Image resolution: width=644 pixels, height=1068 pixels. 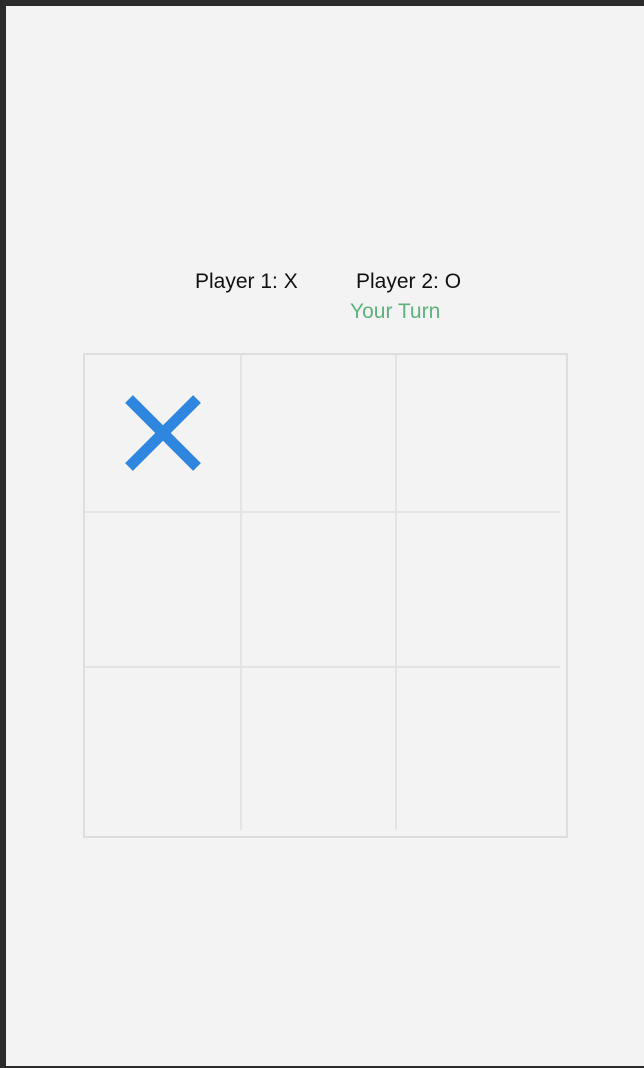 I want to click on turn-status: Your Turn, so click(x=395, y=311).